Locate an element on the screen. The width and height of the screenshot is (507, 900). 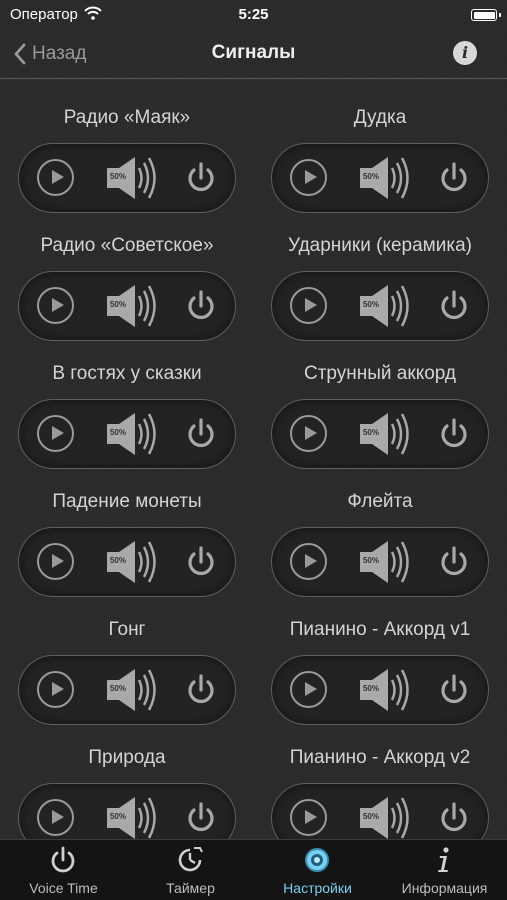
tab-voice-time: Voice Time is located at coordinates (63, 870).